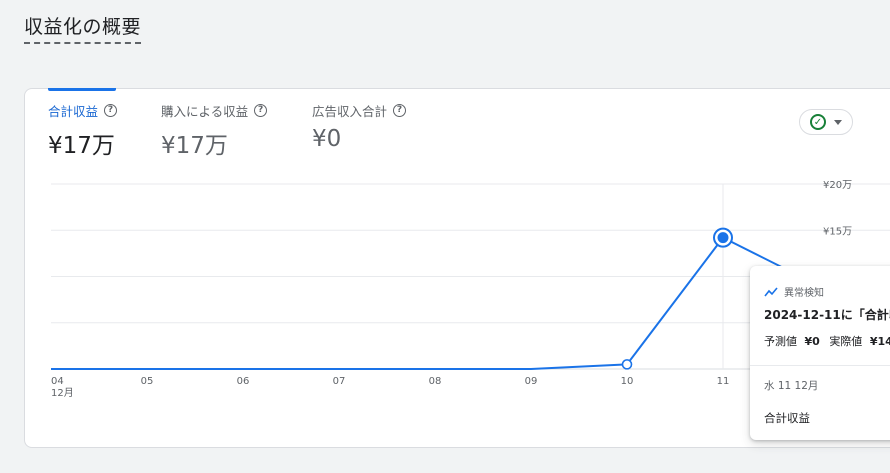  What do you see at coordinates (791, 386) in the screenshot?
I see `tooltip-date: 水 11 12月` at bounding box center [791, 386].